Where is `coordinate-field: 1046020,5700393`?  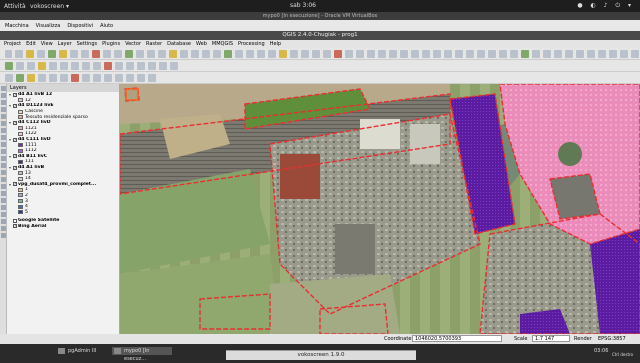
coordinate-field: 1046020,5700393 is located at coordinates (457, 338).